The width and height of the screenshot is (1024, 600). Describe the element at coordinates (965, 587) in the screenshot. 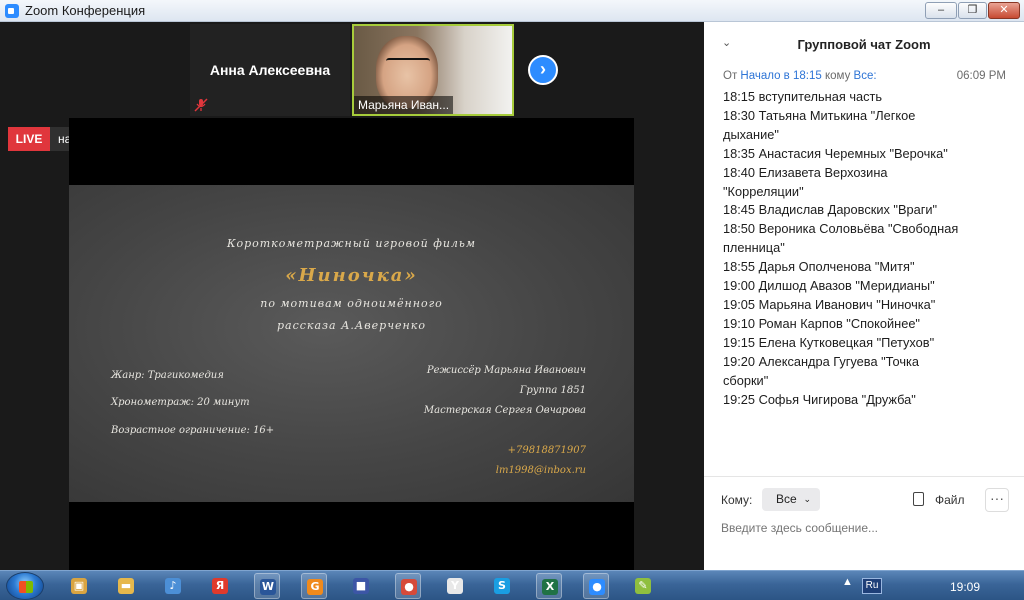

I see `clock: 19:09` at that location.